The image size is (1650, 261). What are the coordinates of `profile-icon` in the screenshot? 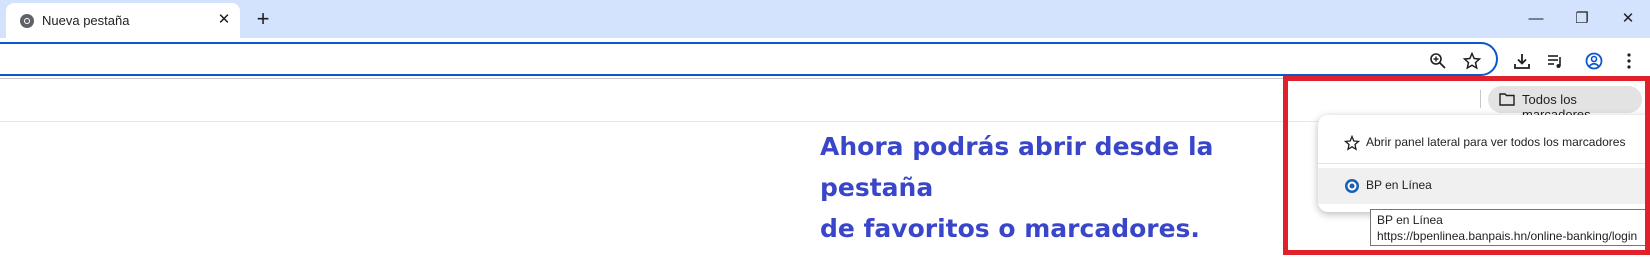 It's located at (1594, 61).